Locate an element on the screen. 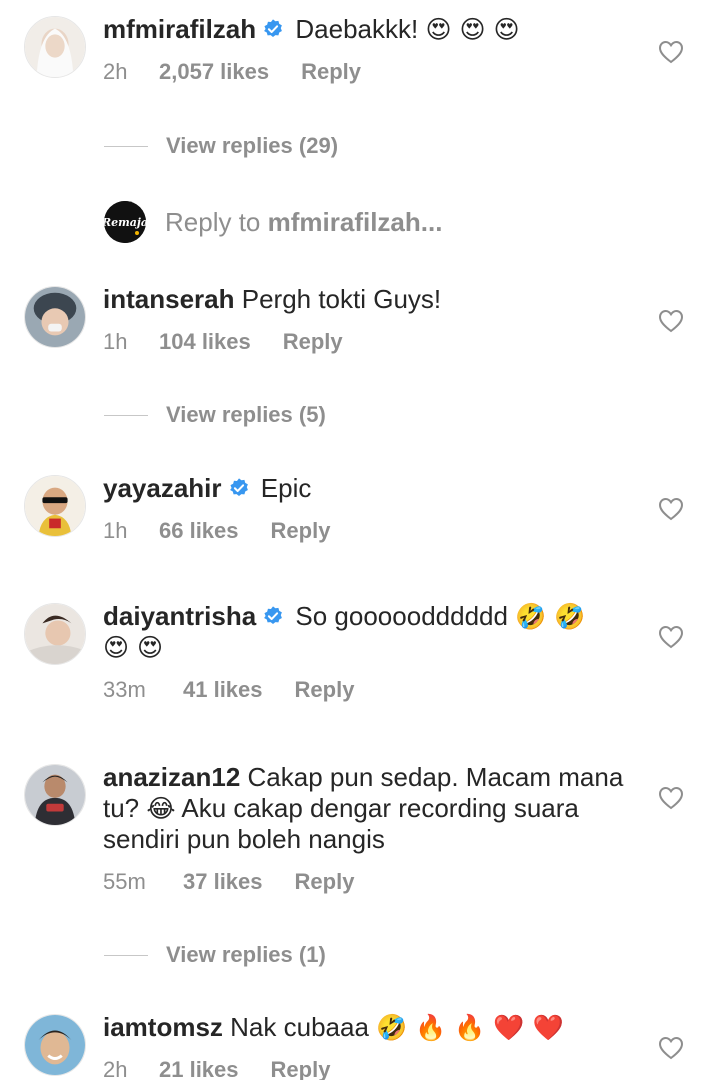  current-user-avatar: Remaja is located at coordinates (125, 222).